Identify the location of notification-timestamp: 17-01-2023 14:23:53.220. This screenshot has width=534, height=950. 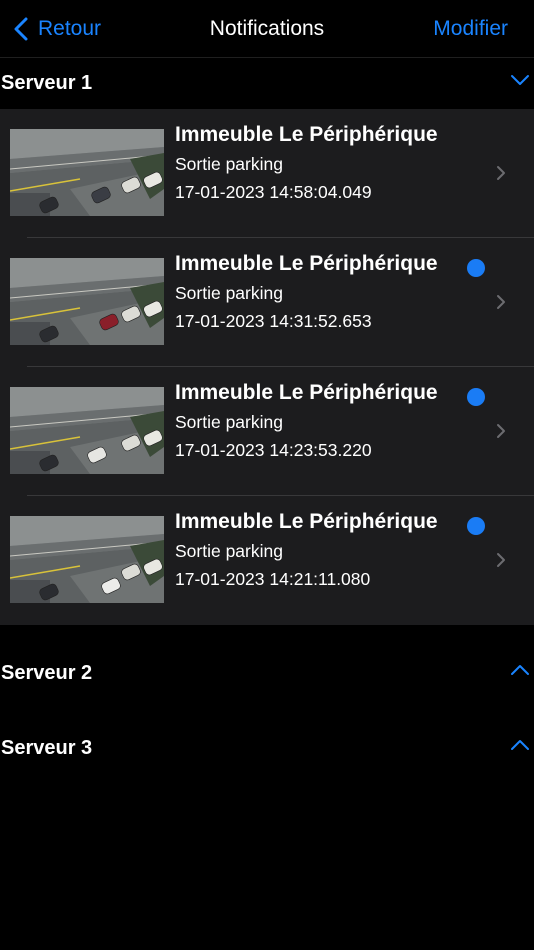
(273, 450).